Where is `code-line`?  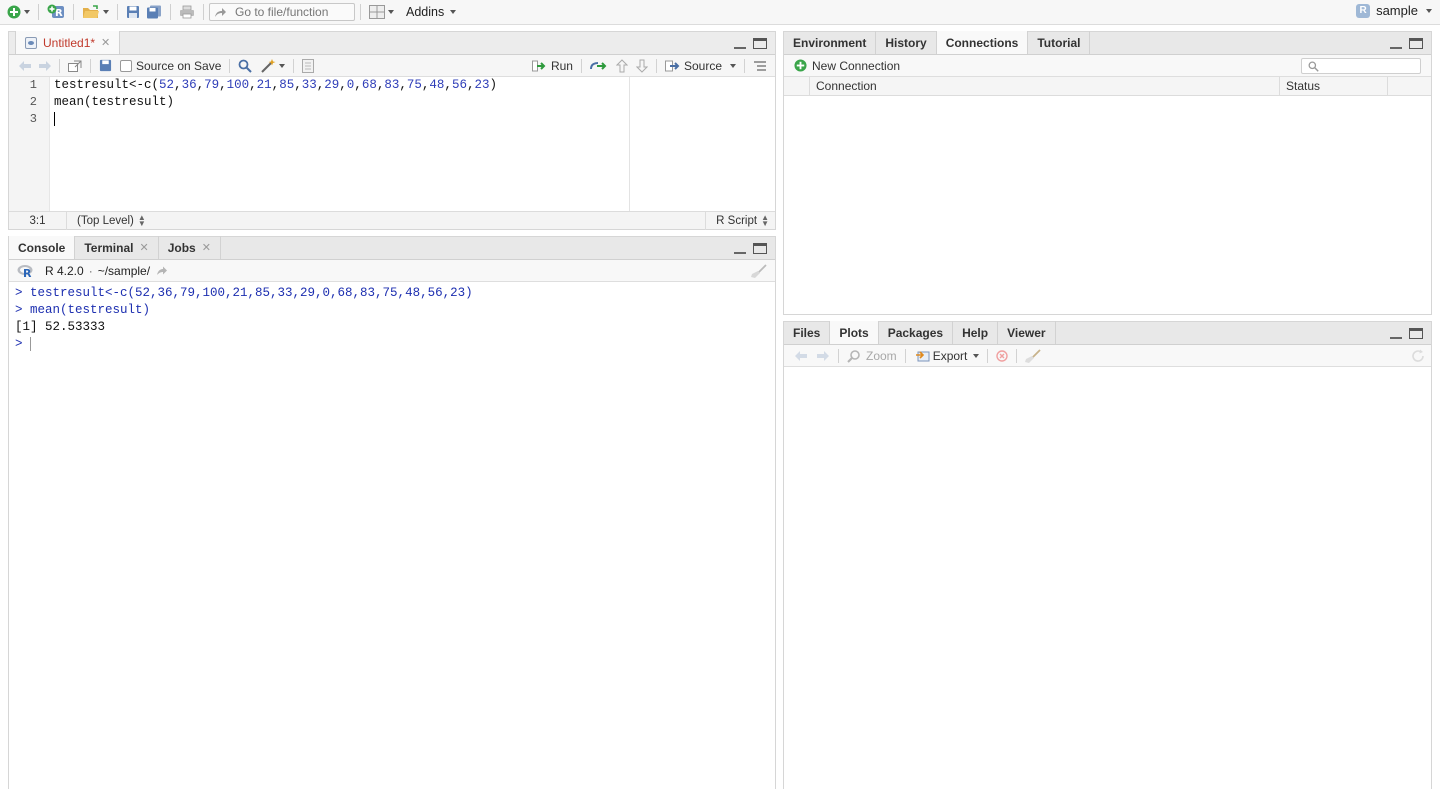
code-line is located at coordinates (275, 119).